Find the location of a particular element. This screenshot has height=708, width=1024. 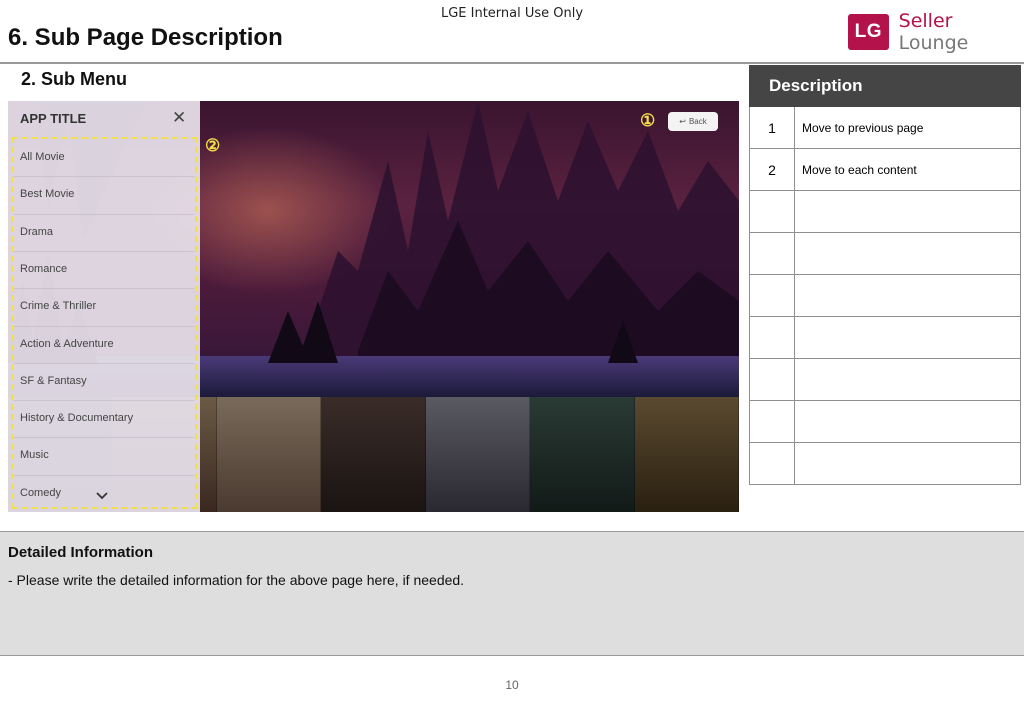

back-button: ↩ Back is located at coordinates (693, 121).